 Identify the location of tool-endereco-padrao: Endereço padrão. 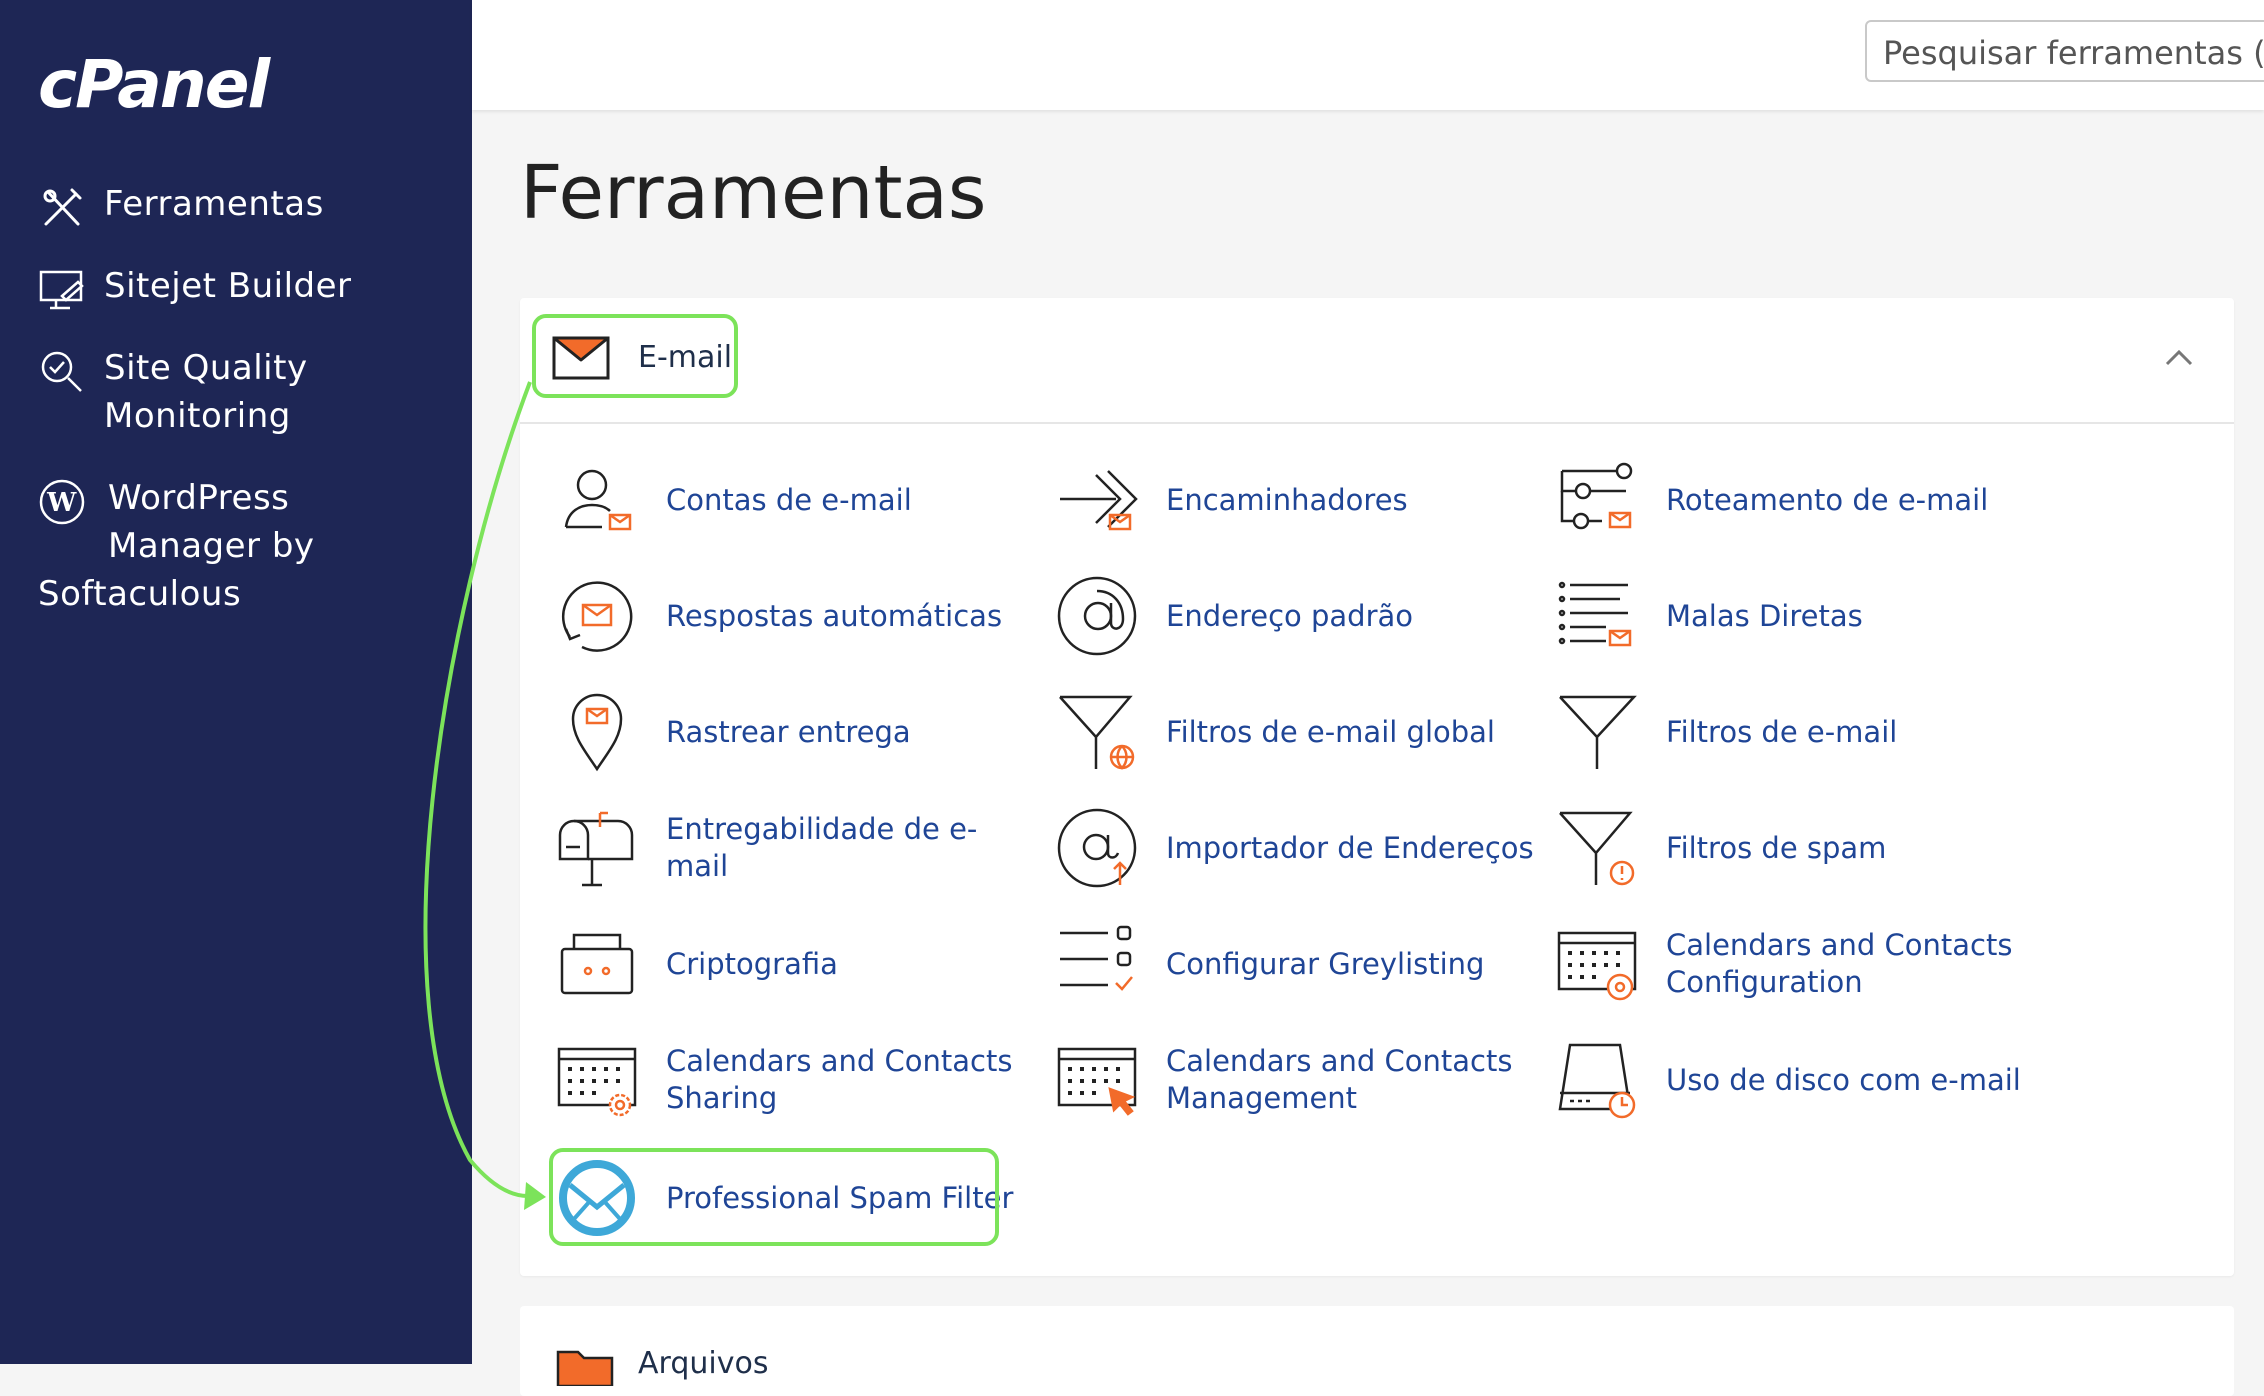
(1296, 616).